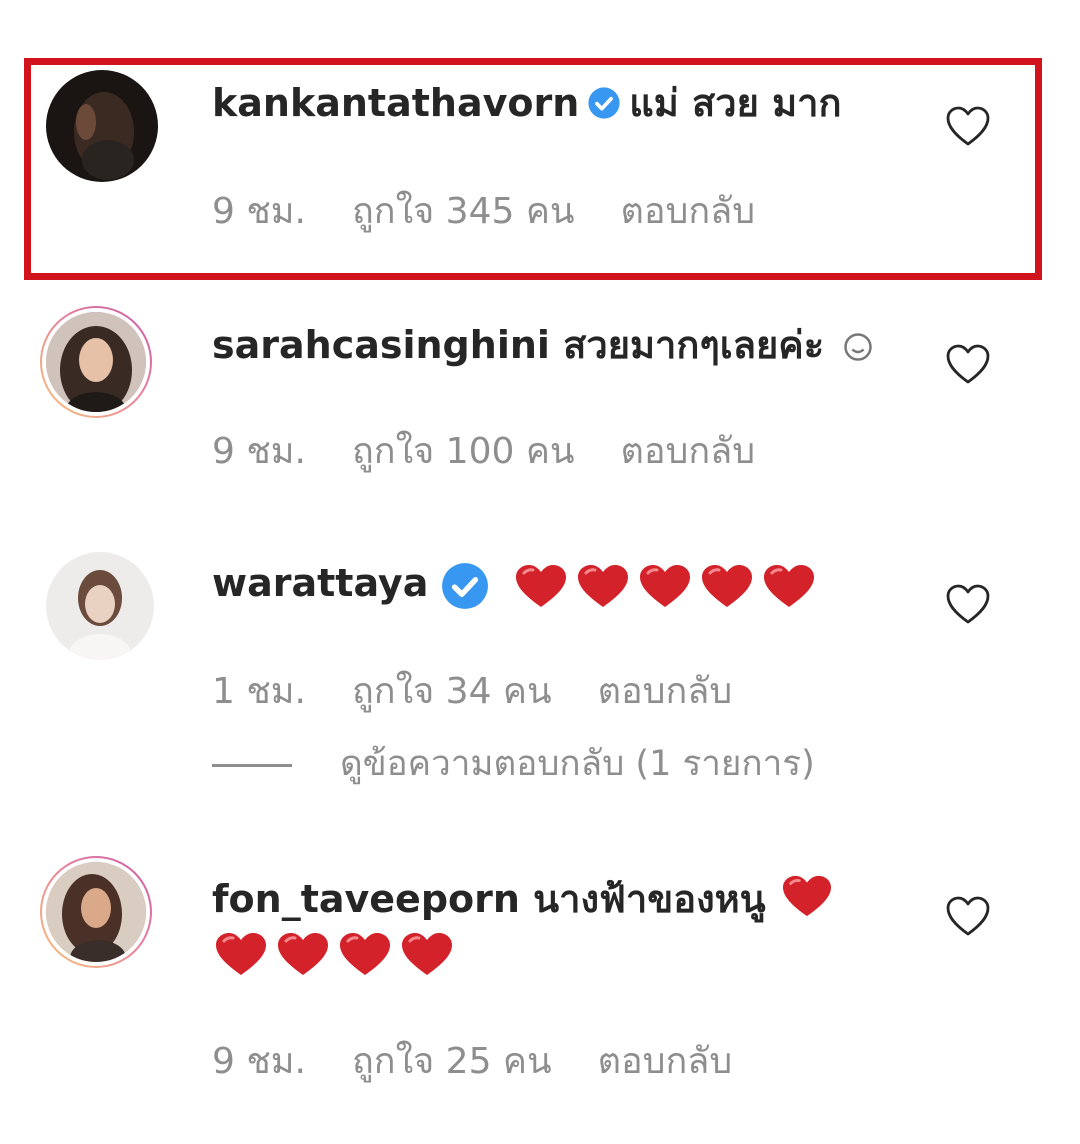 This screenshot has width=1080, height=1144. I want to click on comment-meta: 9 ชม. ถูกใจ 345 คน ตอบกลับ, so click(506, 212).